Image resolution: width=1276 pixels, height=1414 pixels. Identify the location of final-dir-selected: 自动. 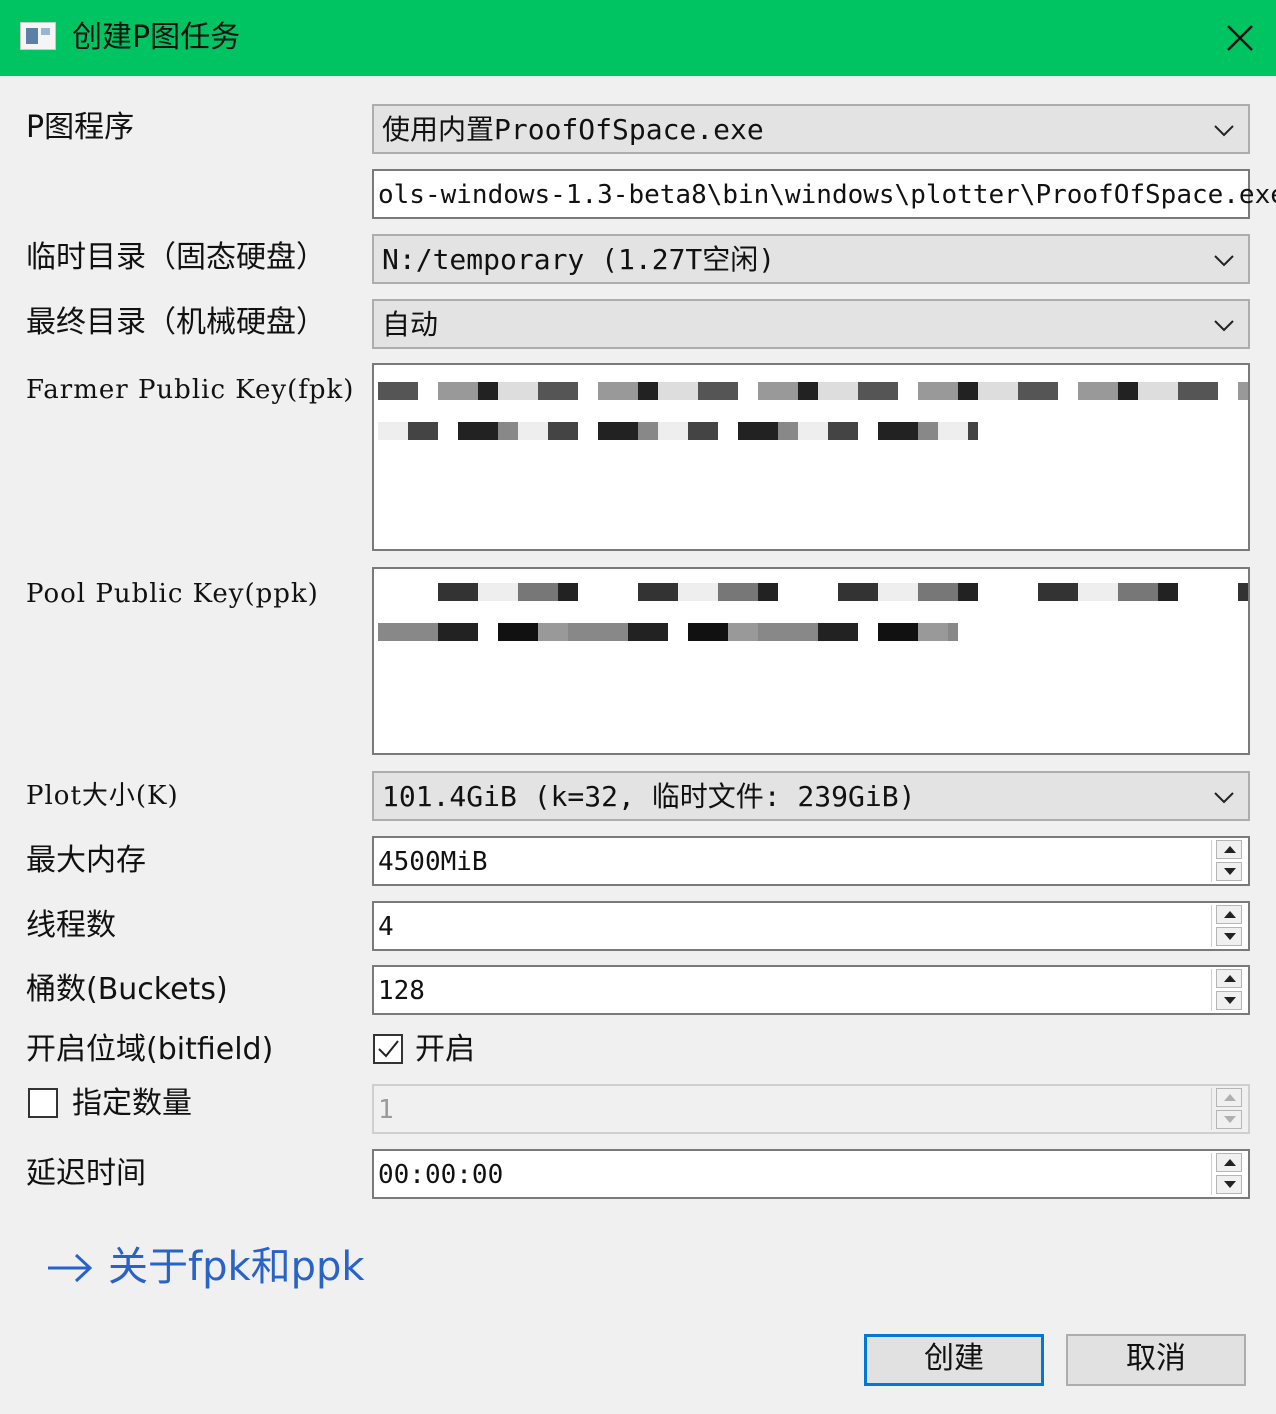
(410, 324).